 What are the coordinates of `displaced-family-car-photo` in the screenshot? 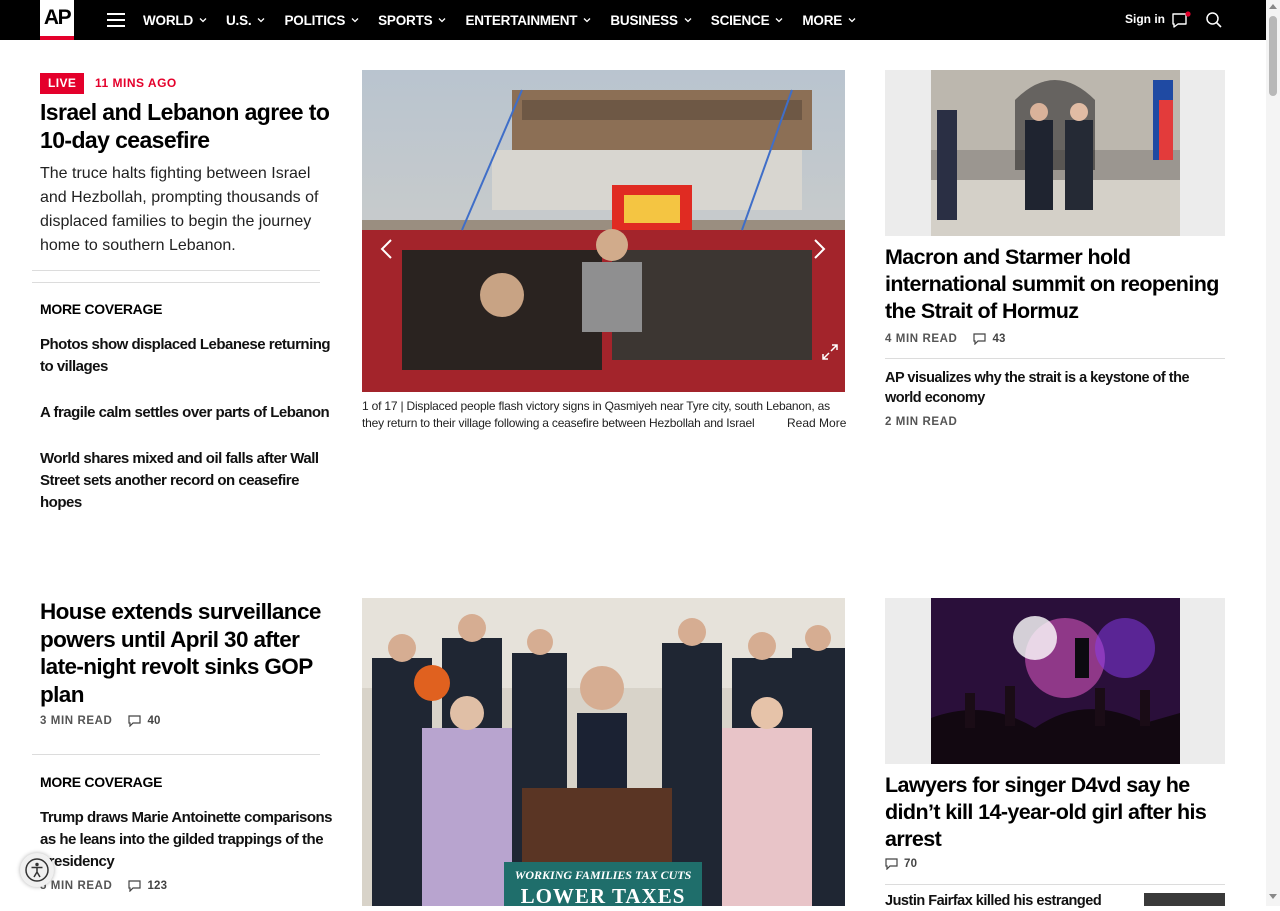 It's located at (603, 231).